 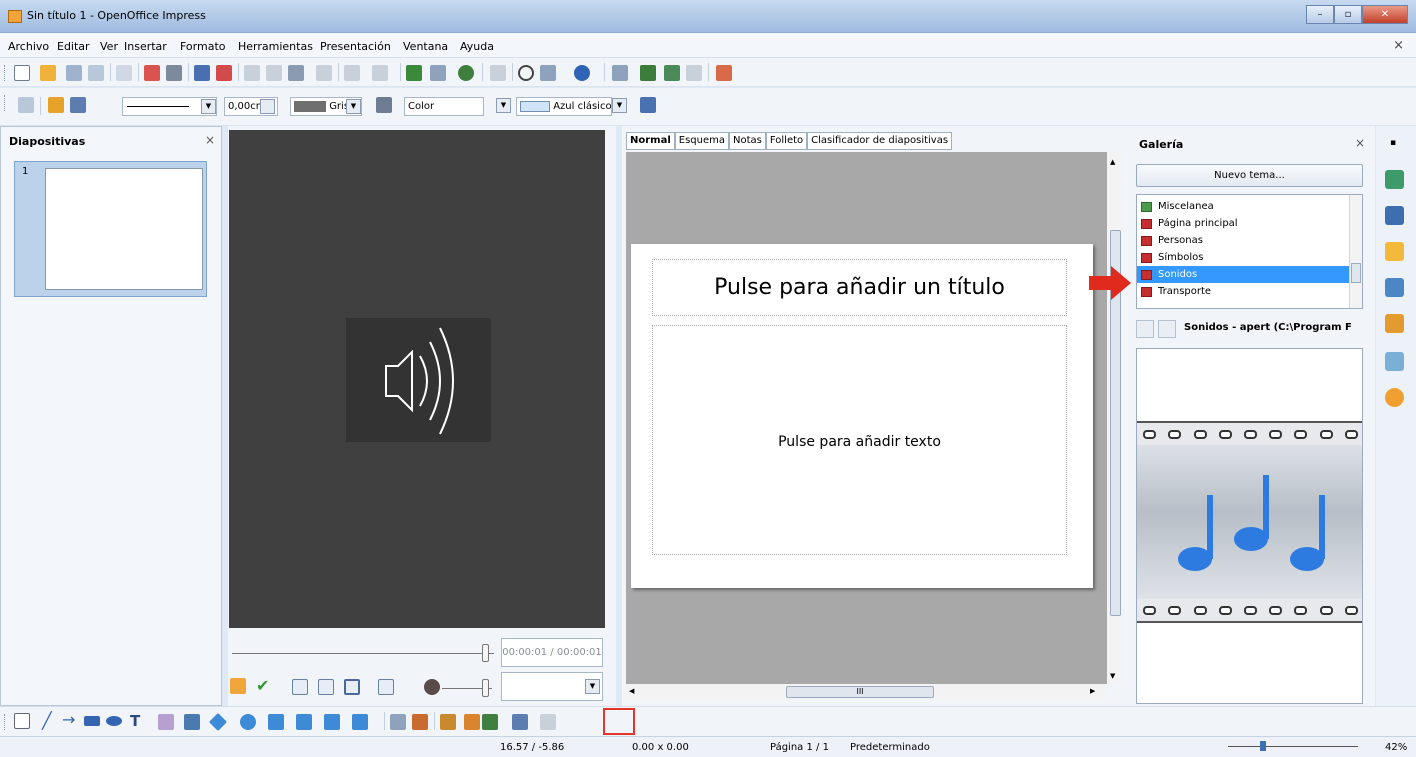 What do you see at coordinates (631, 691) in the screenshot?
I see `scroll-left-icon: ◀` at bounding box center [631, 691].